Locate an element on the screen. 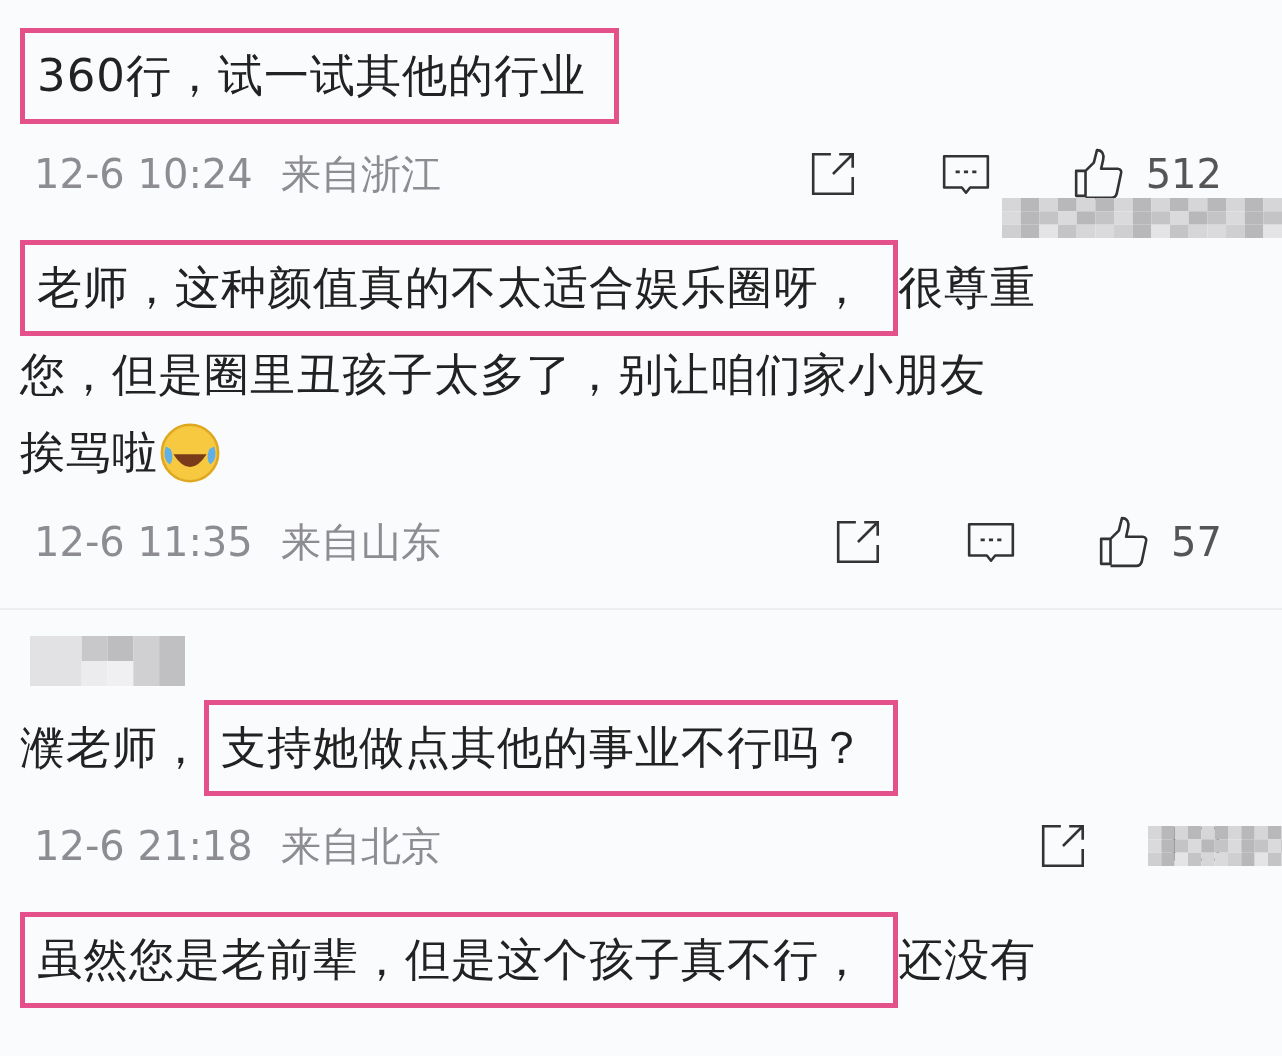 Image resolution: width=1282 pixels, height=1056 pixels. comment-time: 12-6 11:35 is located at coordinates (143, 542).